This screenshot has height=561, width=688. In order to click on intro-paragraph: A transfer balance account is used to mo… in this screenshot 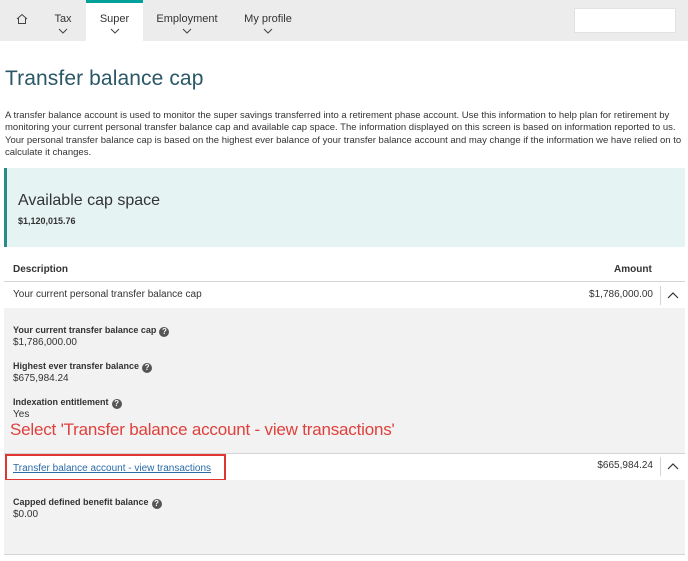, I will do `click(343, 134)`.